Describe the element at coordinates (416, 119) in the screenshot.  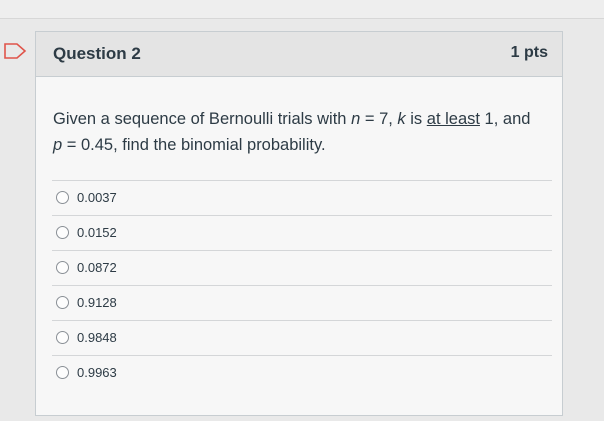
I see `question-text-part: is` at that location.